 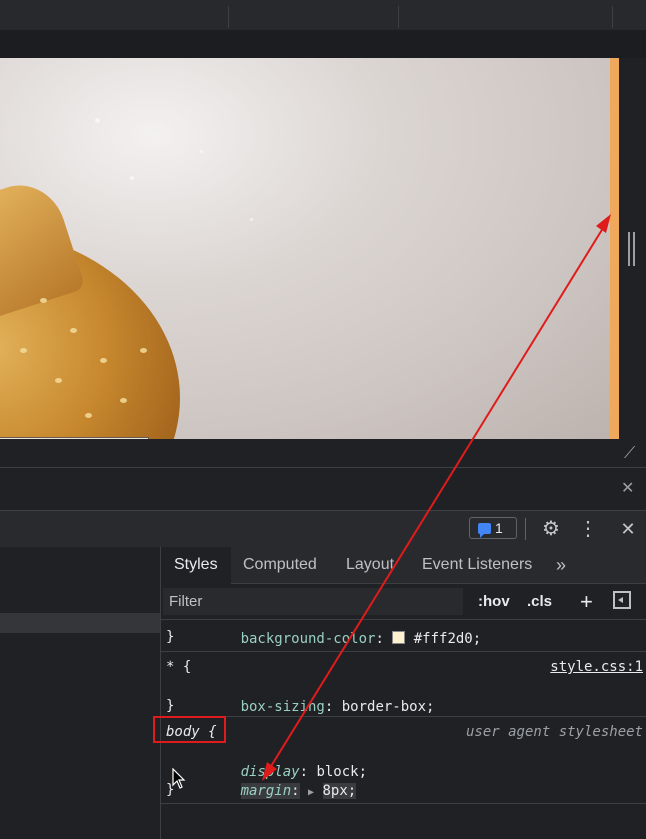 What do you see at coordinates (525, 529) in the screenshot?
I see `toolbar-separator` at bounding box center [525, 529].